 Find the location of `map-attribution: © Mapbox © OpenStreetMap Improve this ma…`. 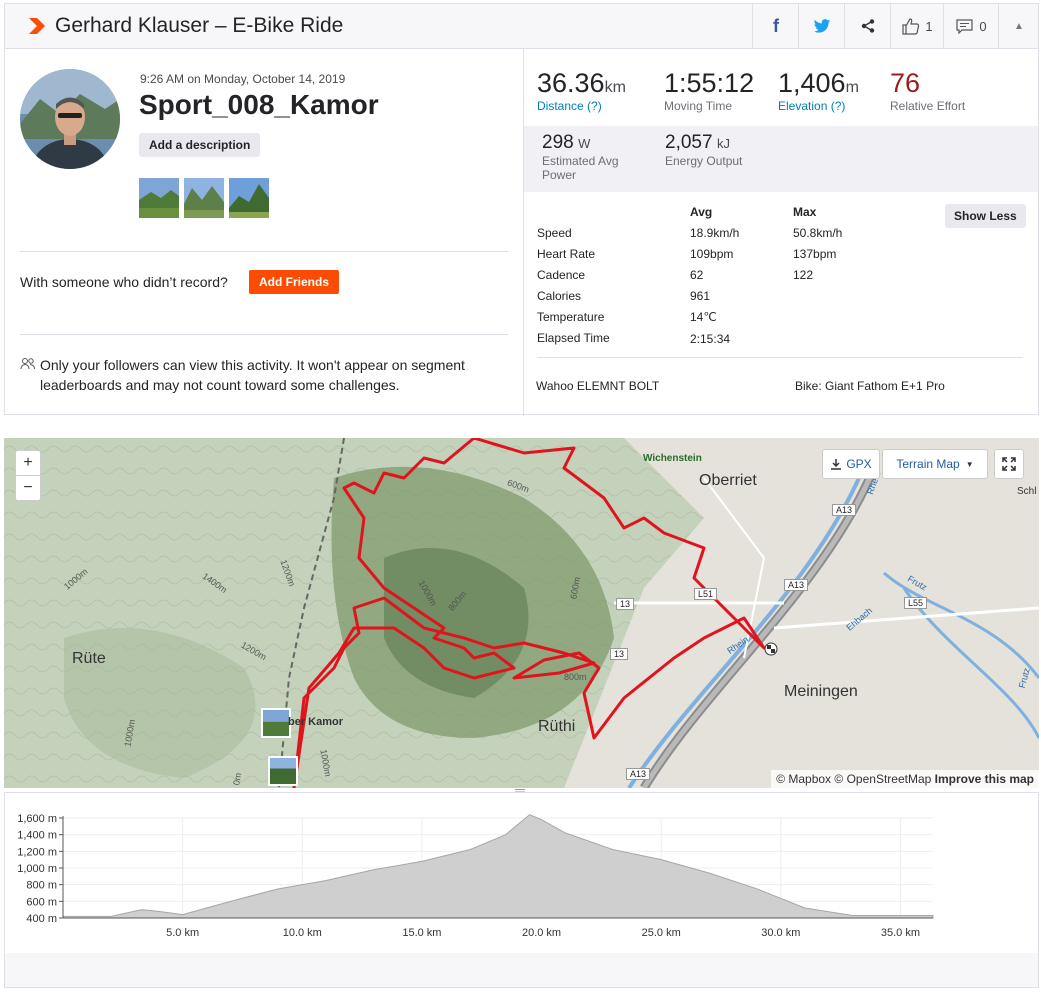

map-attribution: © Mapbox © OpenStreetMap Improve this ma… is located at coordinates (905, 779).